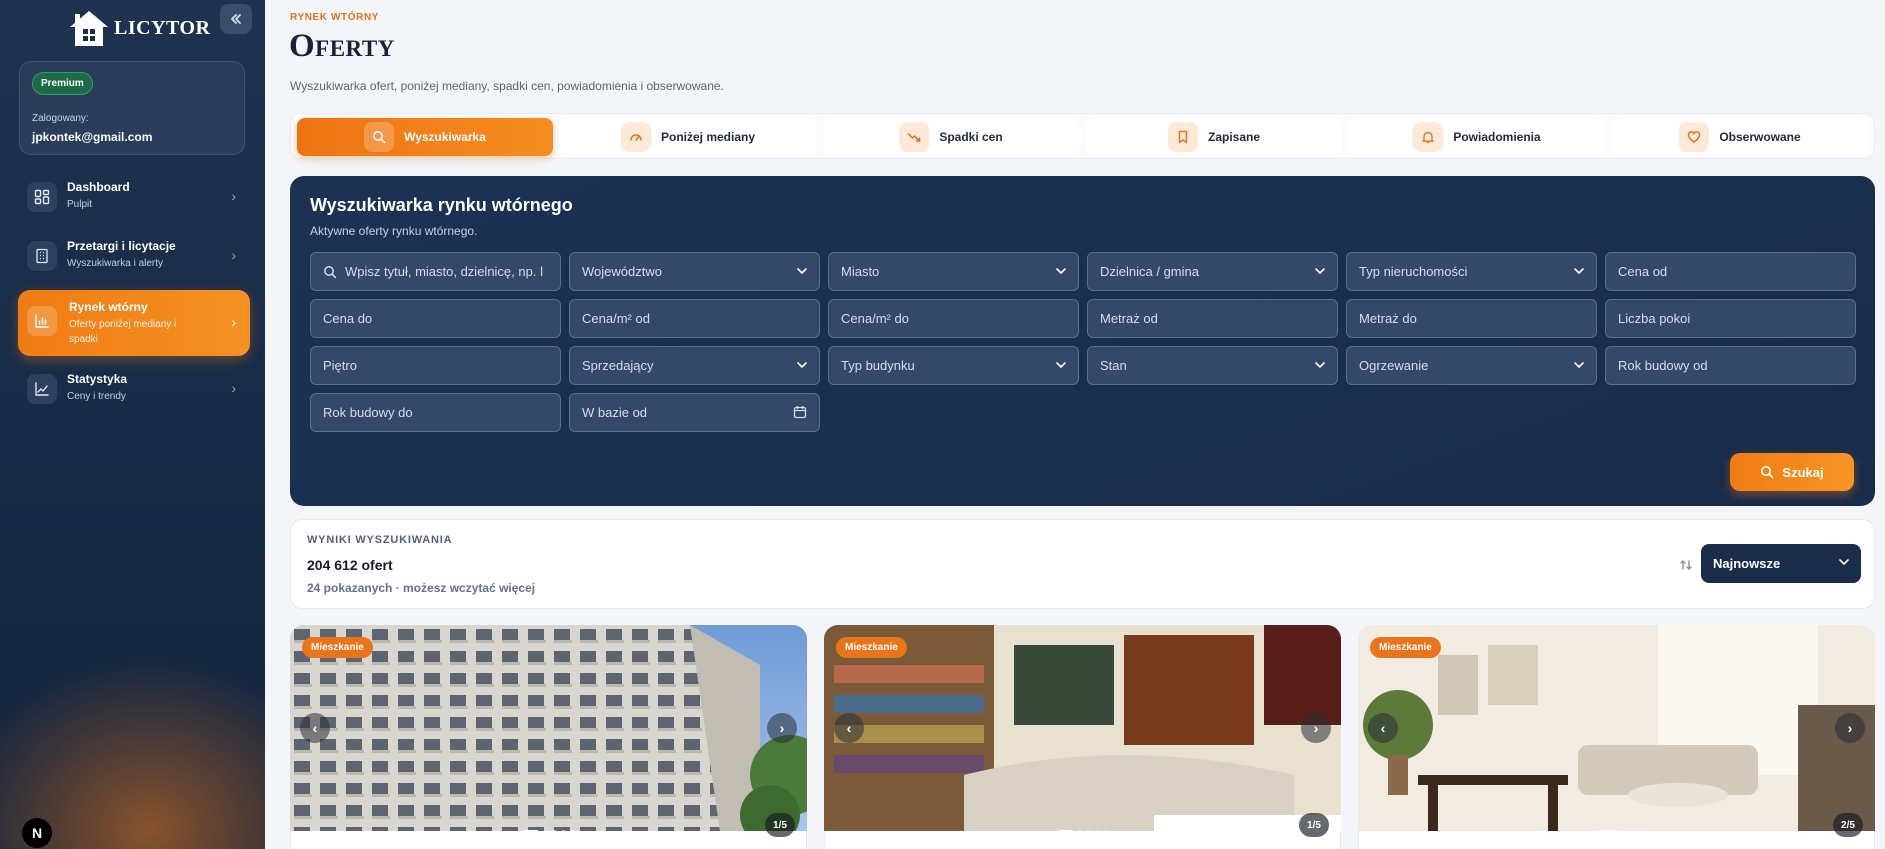  I want to click on logo: LICYTOR, so click(139, 28).